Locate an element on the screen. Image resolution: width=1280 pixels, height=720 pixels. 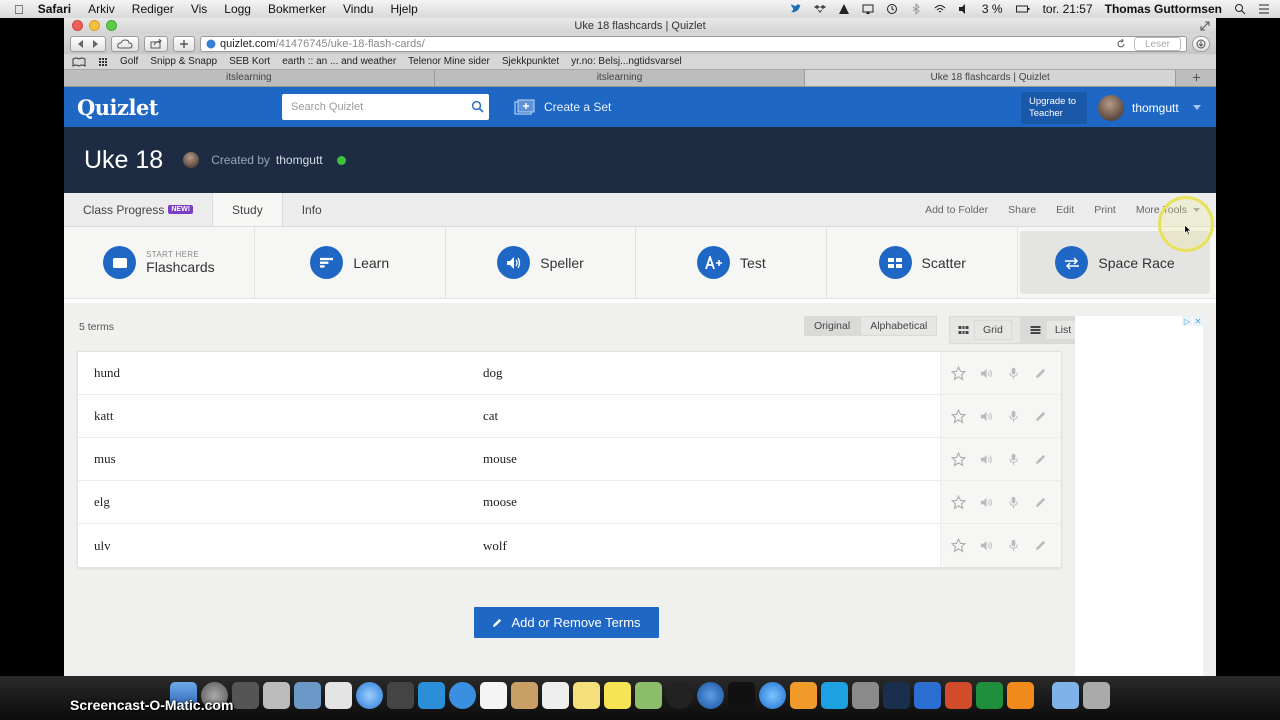
app-store-icon is located at coordinates (462, 695).